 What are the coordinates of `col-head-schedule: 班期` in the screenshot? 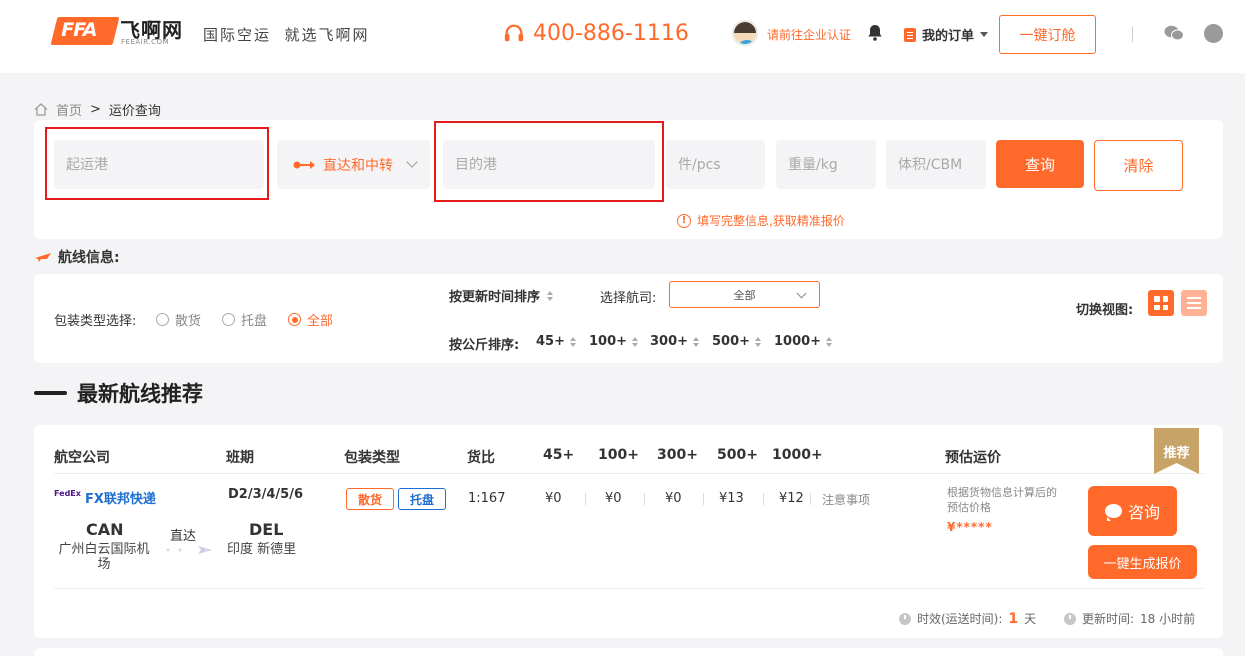 It's located at (240, 458).